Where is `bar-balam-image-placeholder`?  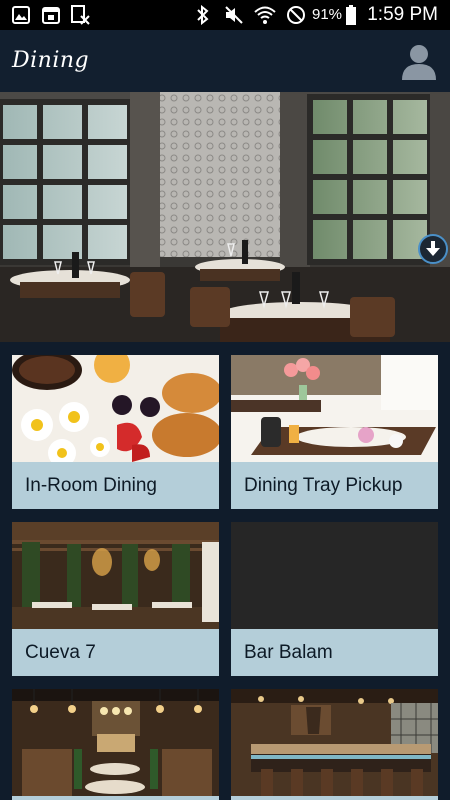 bar-balam-image-placeholder is located at coordinates (334, 575).